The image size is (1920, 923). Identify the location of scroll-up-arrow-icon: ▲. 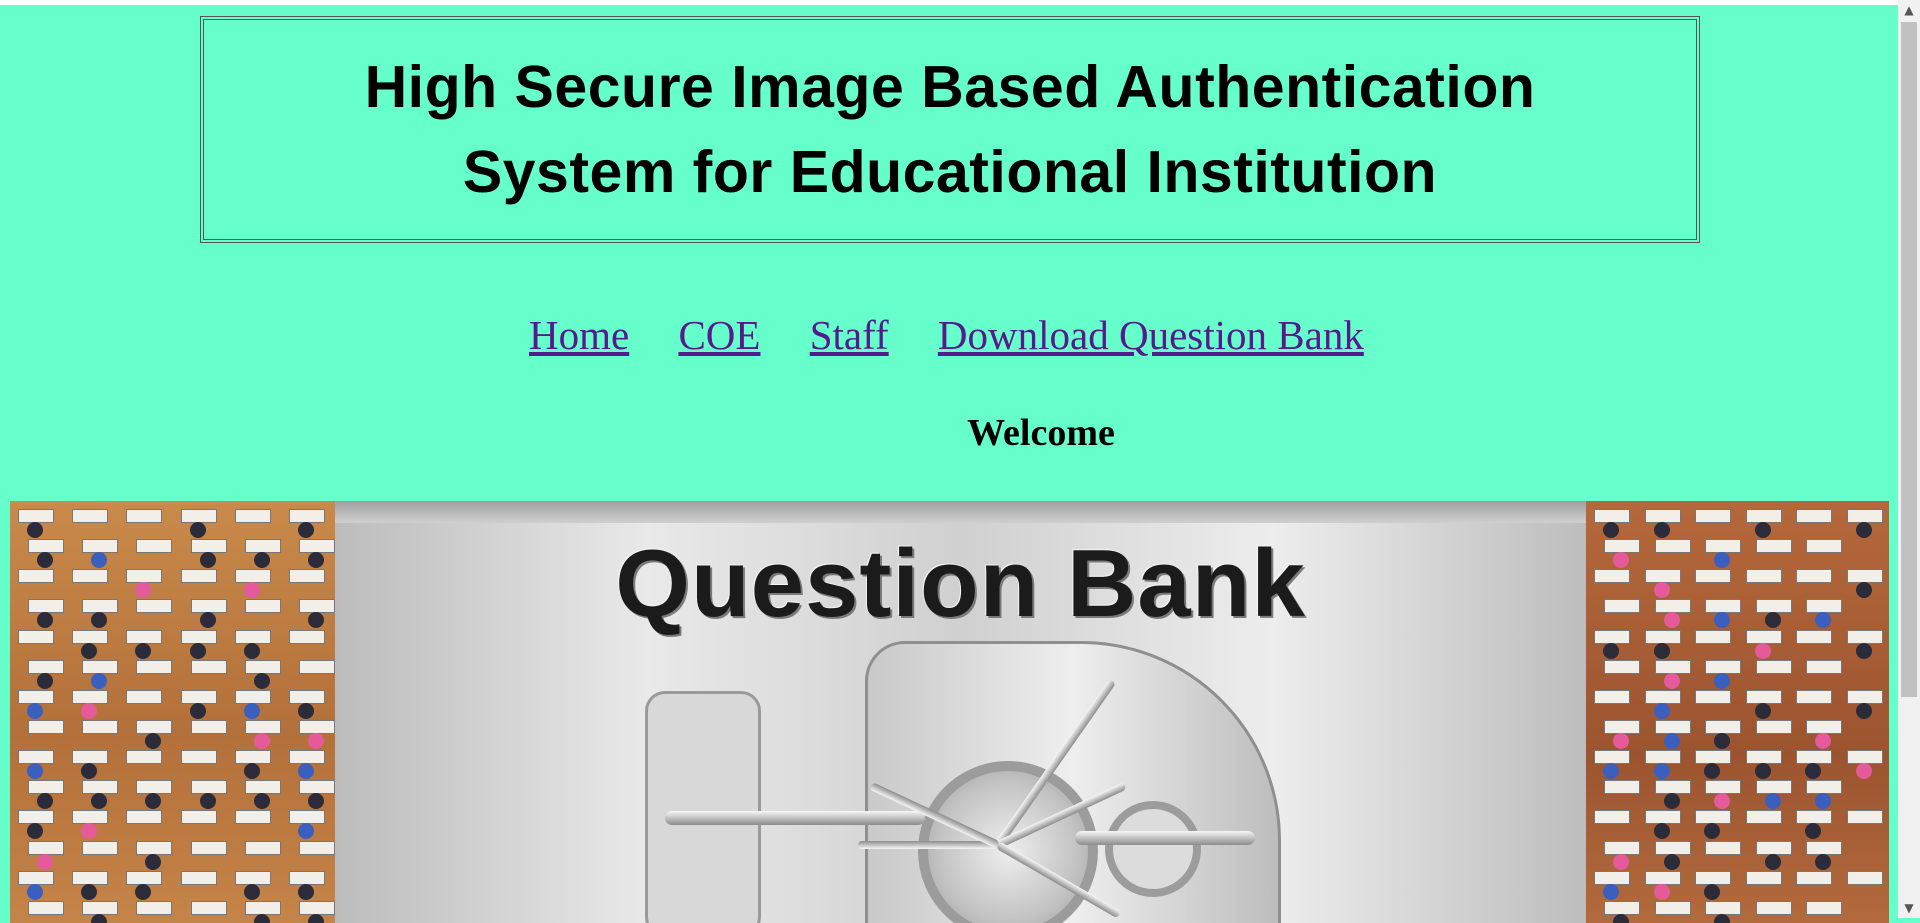
(1909, 10).